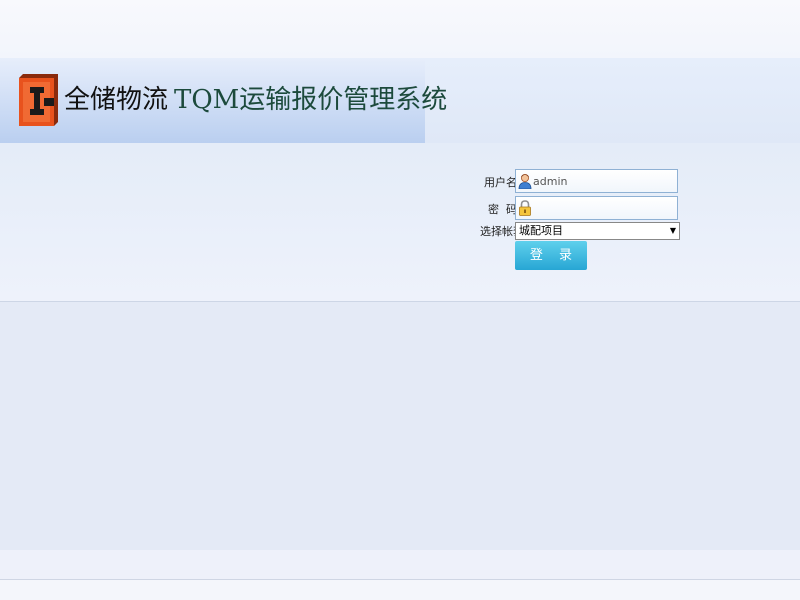  Describe the element at coordinates (38, 100) in the screenshot. I see `company-logo-icon` at that location.